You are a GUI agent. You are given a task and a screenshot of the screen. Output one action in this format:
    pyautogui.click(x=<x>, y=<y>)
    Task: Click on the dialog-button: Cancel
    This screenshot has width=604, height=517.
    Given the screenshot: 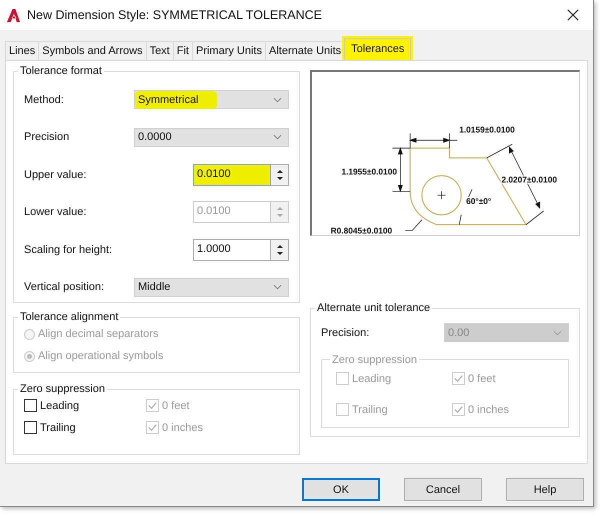 What is the action you would take?
    pyautogui.click(x=443, y=489)
    